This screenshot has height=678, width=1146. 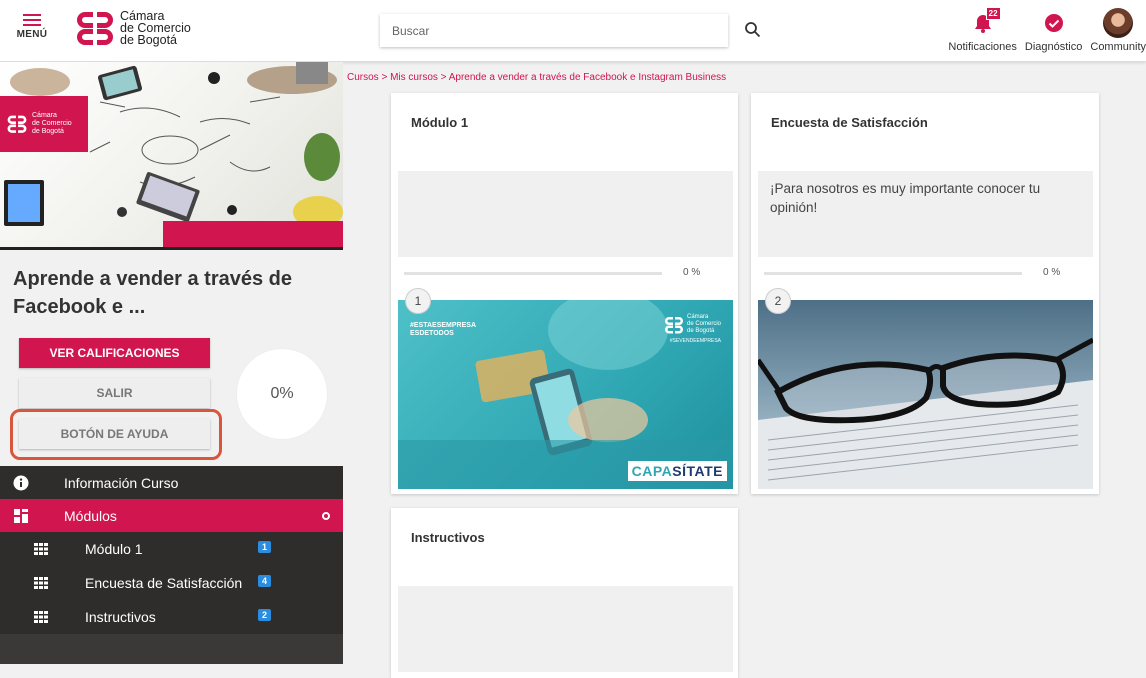 What do you see at coordinates (171, 549) in the screenshot?
I see `nav-module-1: Módulo 1 1` at bounding box center [171, 549].